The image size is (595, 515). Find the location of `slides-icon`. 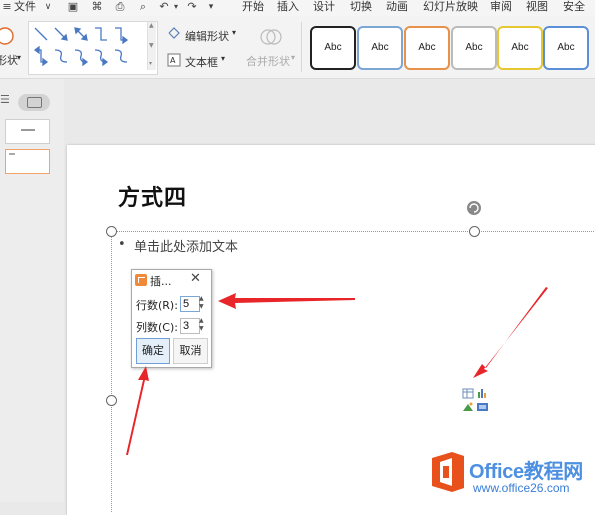

slides-icon is located at coordinates (34, 102).